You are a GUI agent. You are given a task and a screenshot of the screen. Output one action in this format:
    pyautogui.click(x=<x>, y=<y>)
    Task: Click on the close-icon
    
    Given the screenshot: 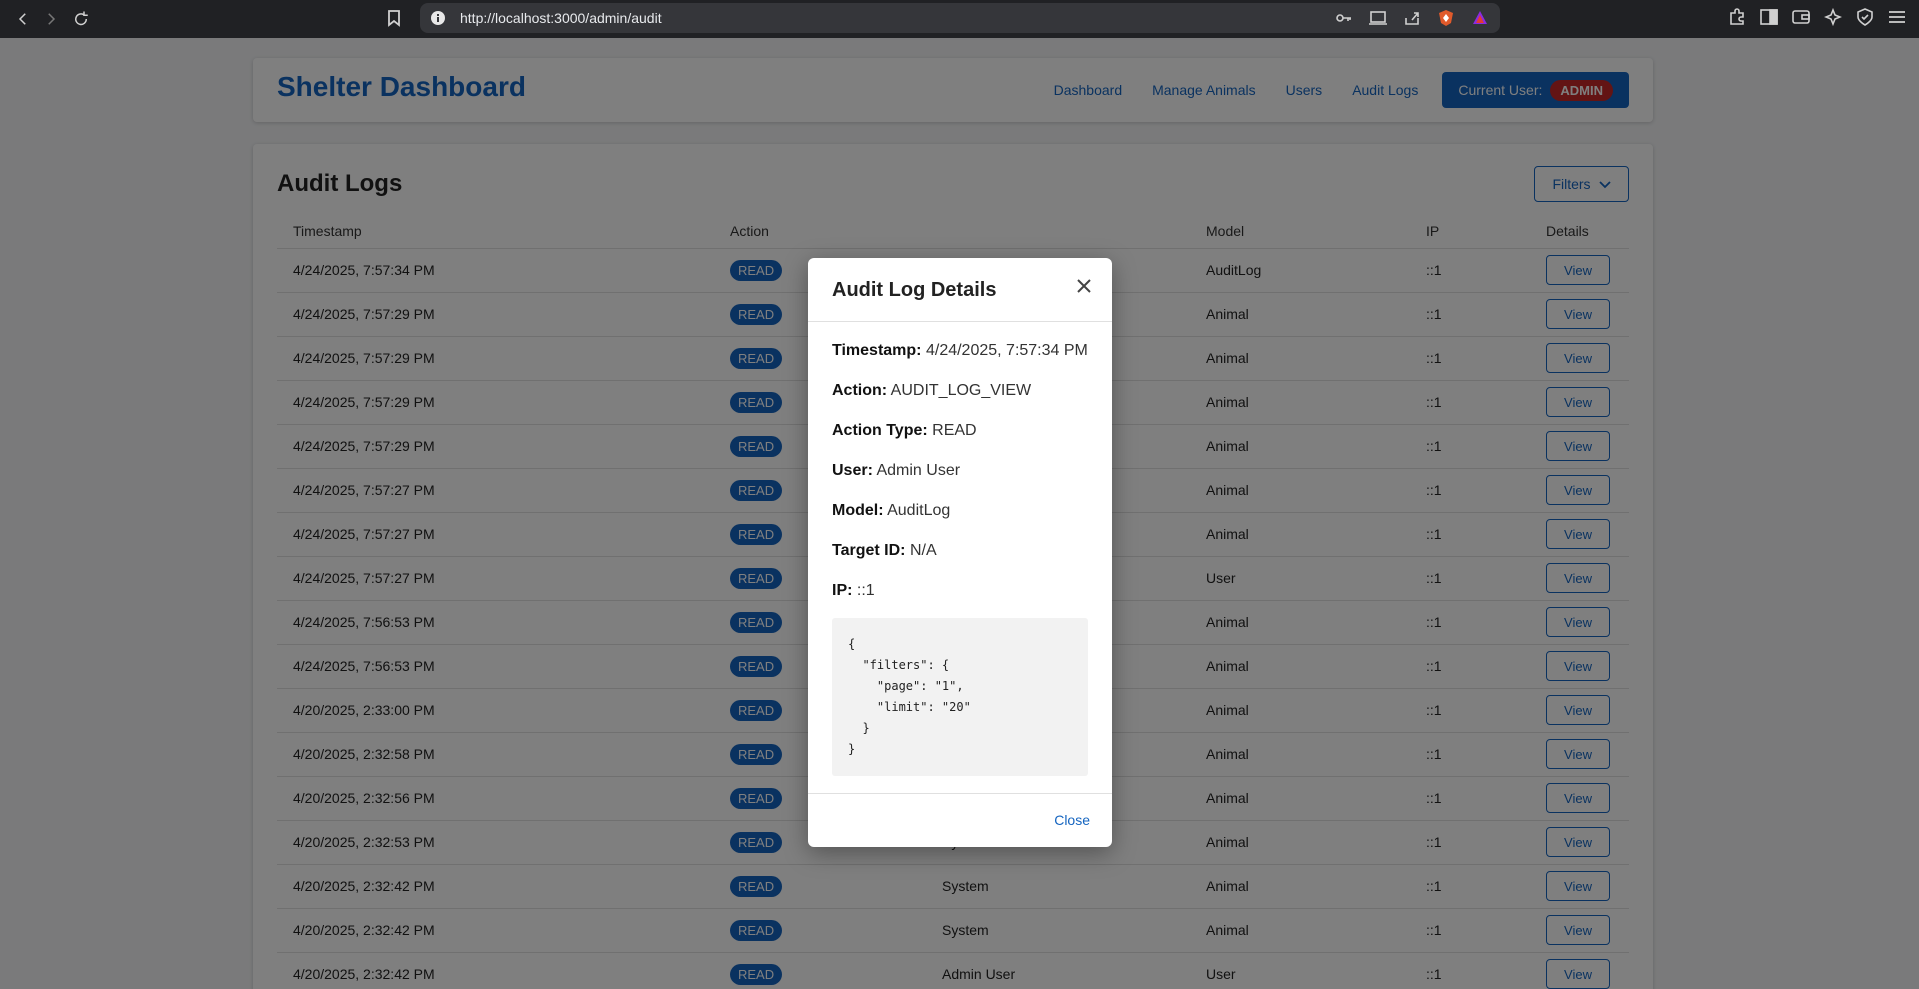 What is the action you would take?
    pyautogui.click(x=1084, y=286)
    